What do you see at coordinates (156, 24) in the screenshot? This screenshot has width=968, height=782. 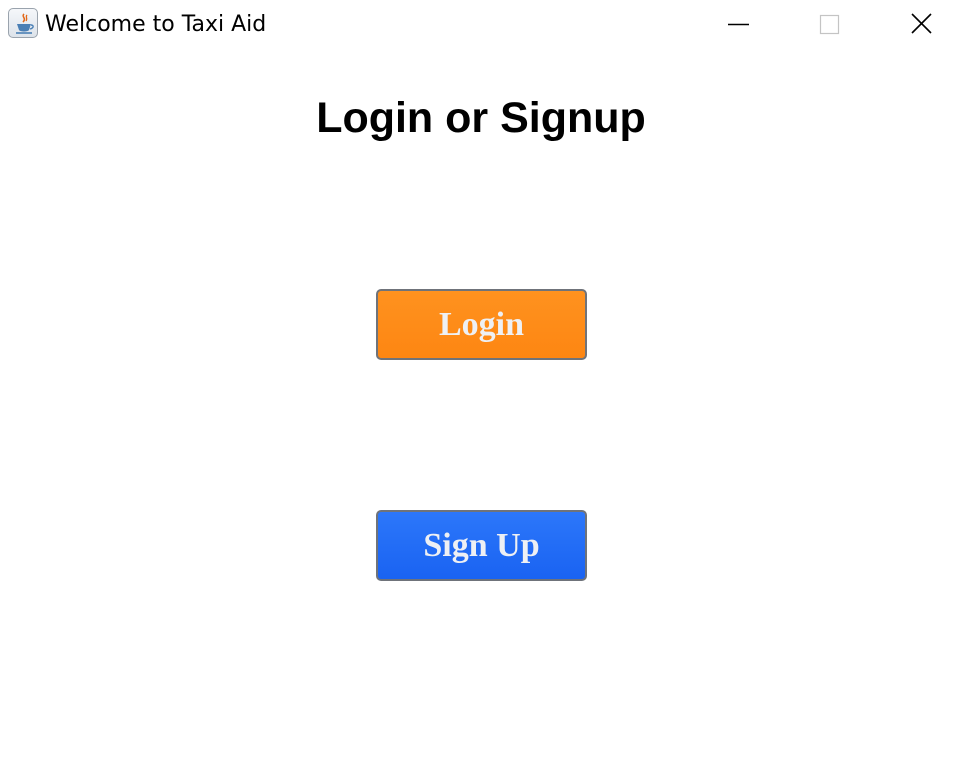 I see `window-title: Welcome to Taxi Aid` at bounding box center [156, 24].